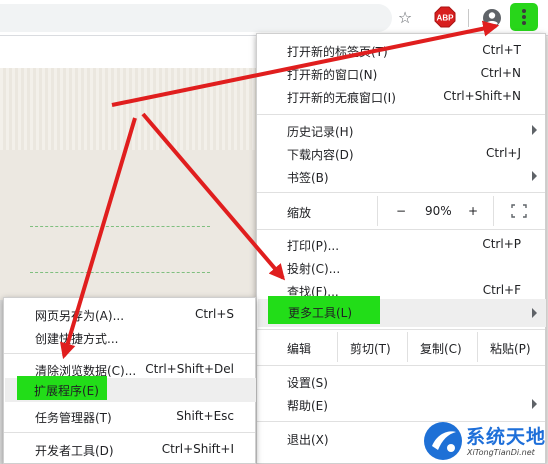 Image resolution: width=548 pixels, height=464 pixels. I want to click on copy-button: 复制(C), so click(442, 347).